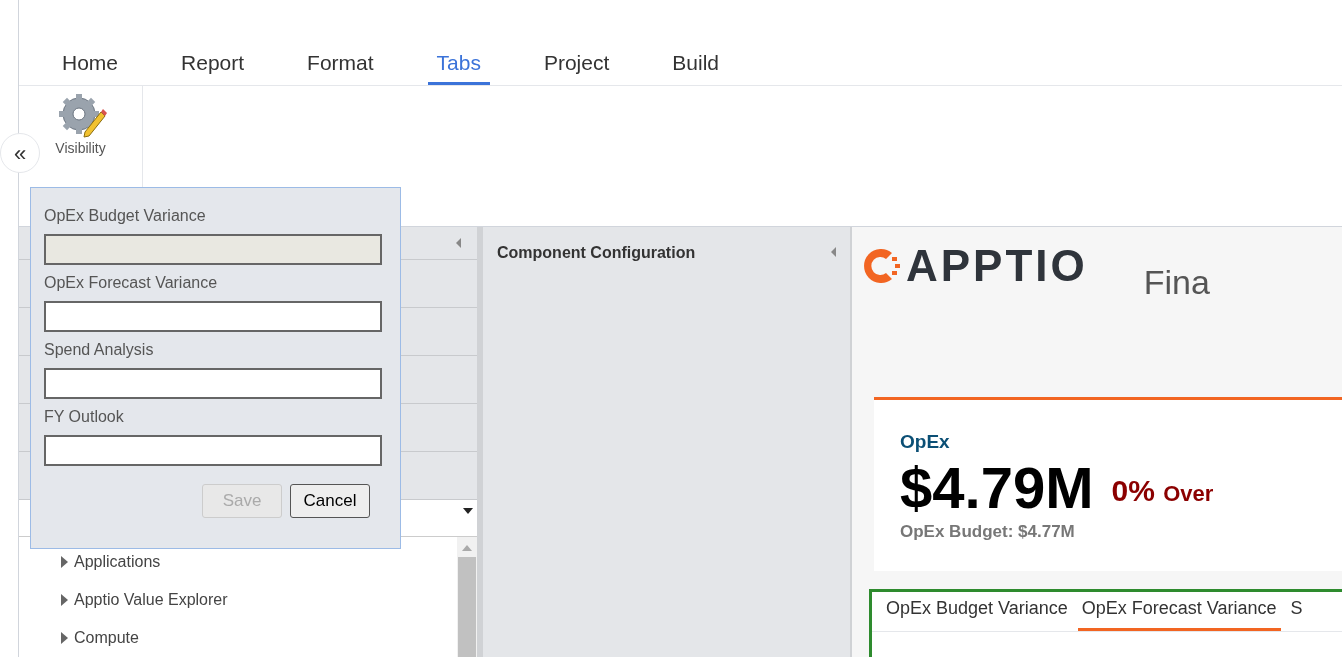  I want to click on pane-title: Component Configuration, so click(596, 253).